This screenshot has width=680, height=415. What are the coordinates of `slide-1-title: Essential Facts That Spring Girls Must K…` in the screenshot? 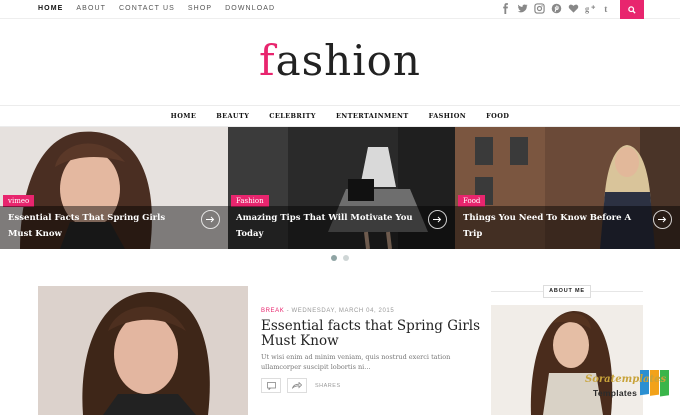 It's located at (98, 226).